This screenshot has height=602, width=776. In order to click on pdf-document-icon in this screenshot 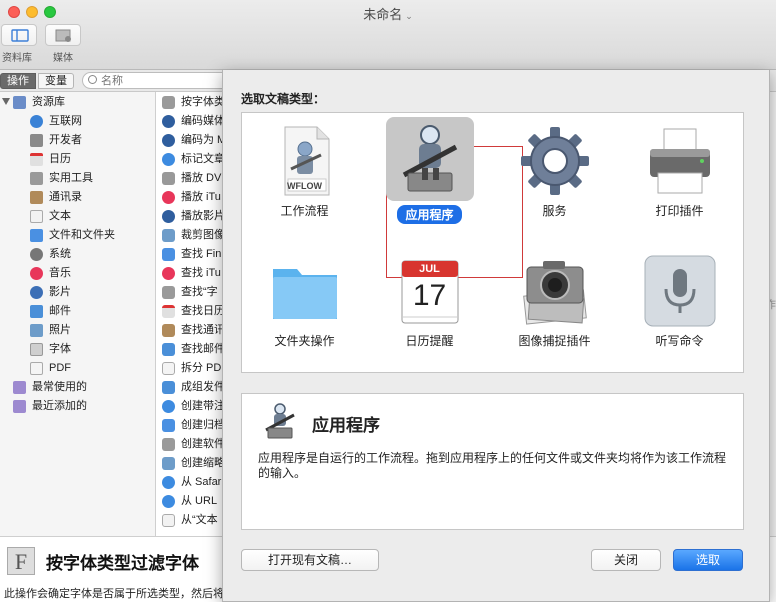, I will do `click(36, 368)`.